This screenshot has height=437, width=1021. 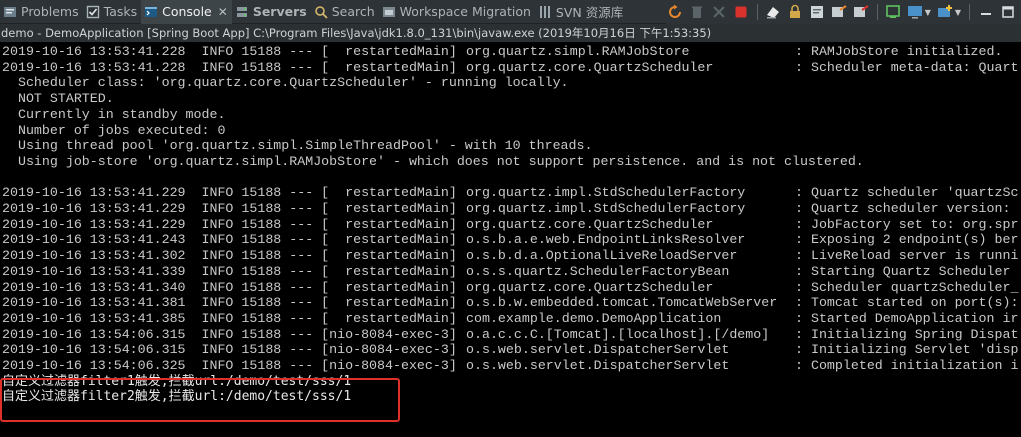 What do you see at coordinates (893, 12) in the screenshot?
I see `pin-console-icon` at bounding box center [893, 12].